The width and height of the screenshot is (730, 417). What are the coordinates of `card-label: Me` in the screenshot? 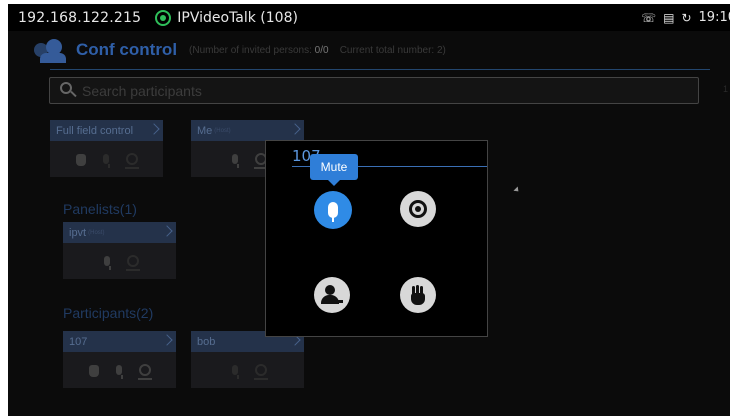 It's located at (205, 130).